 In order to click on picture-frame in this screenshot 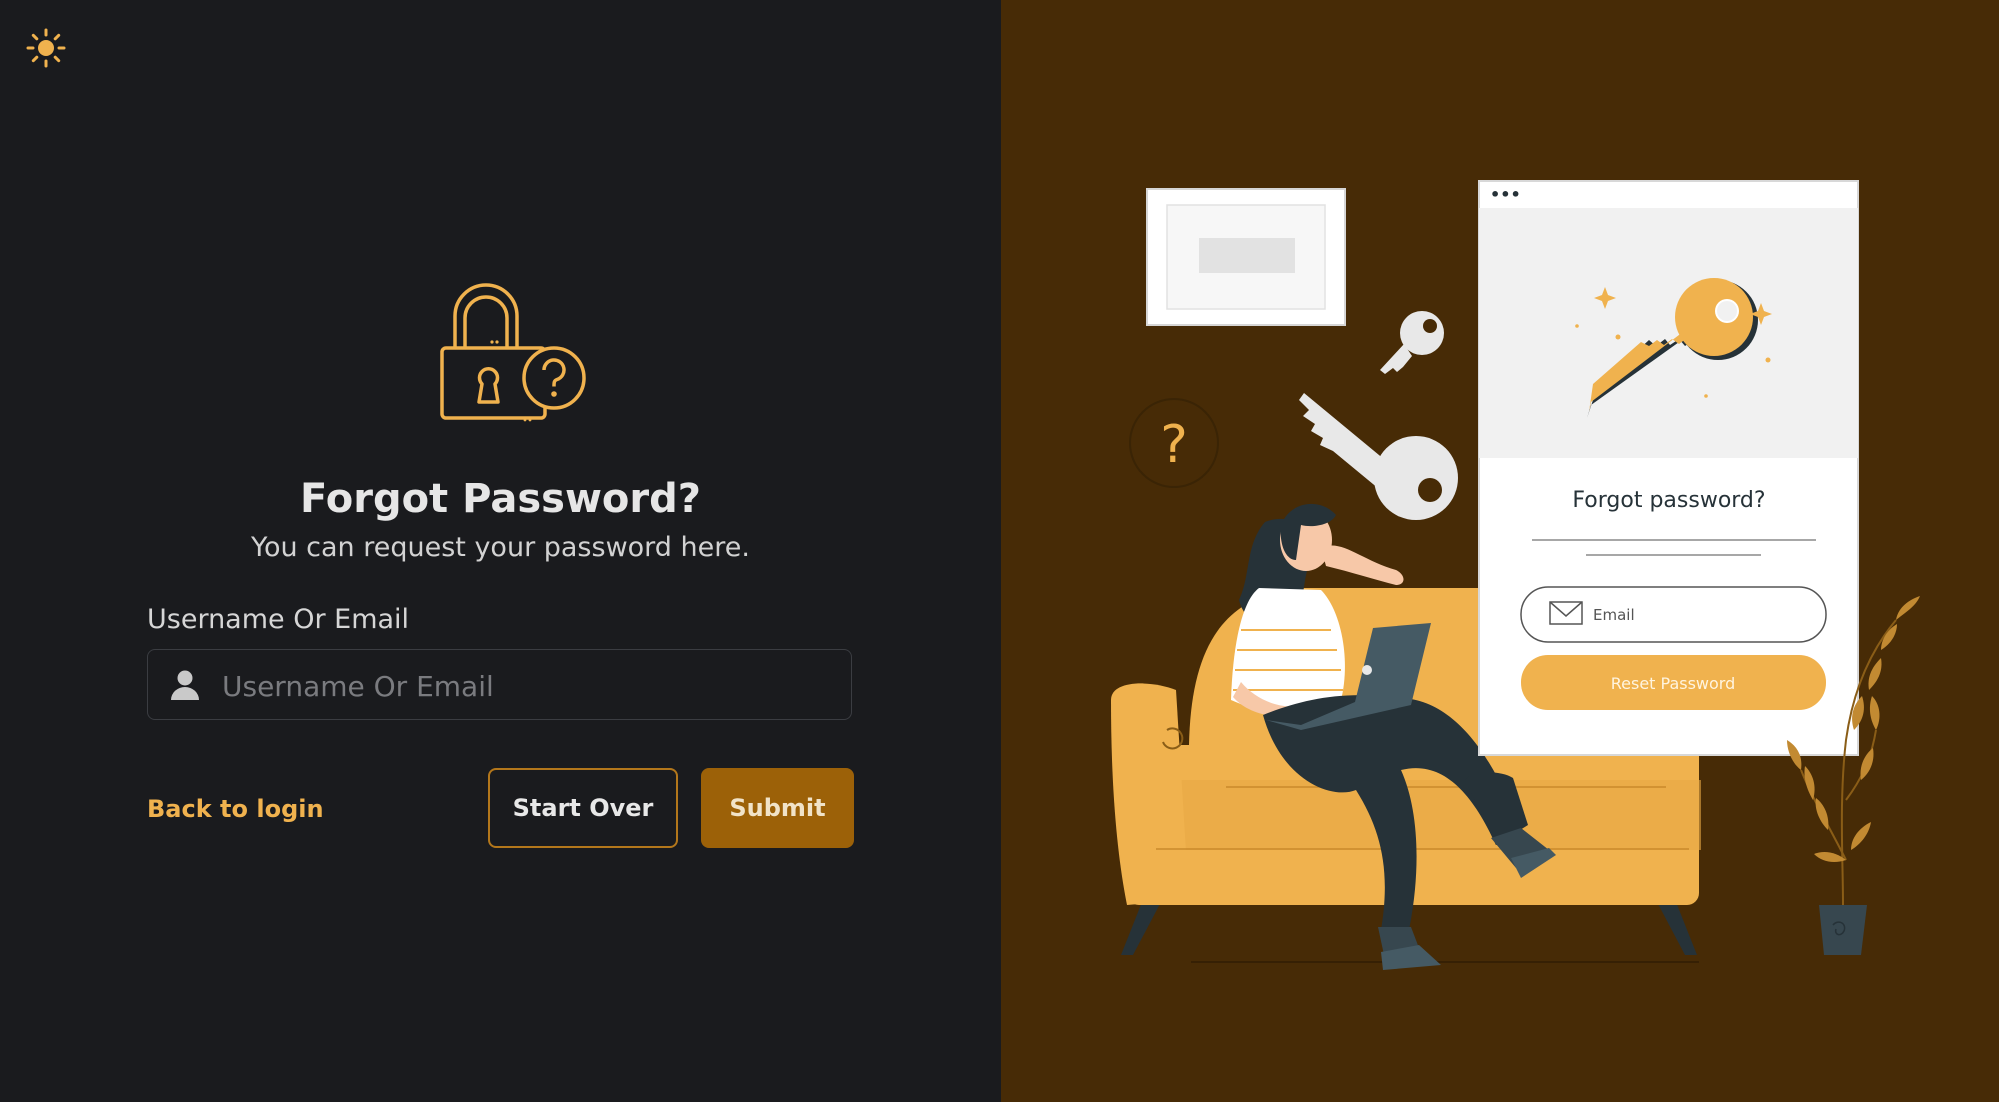, I will do `click(1246, 257)`.